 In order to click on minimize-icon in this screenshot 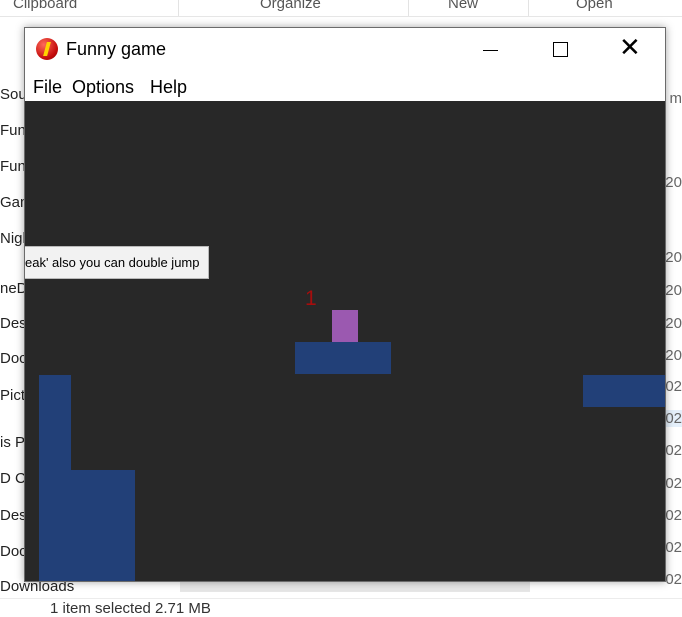, I will do `click(490, 50)`.